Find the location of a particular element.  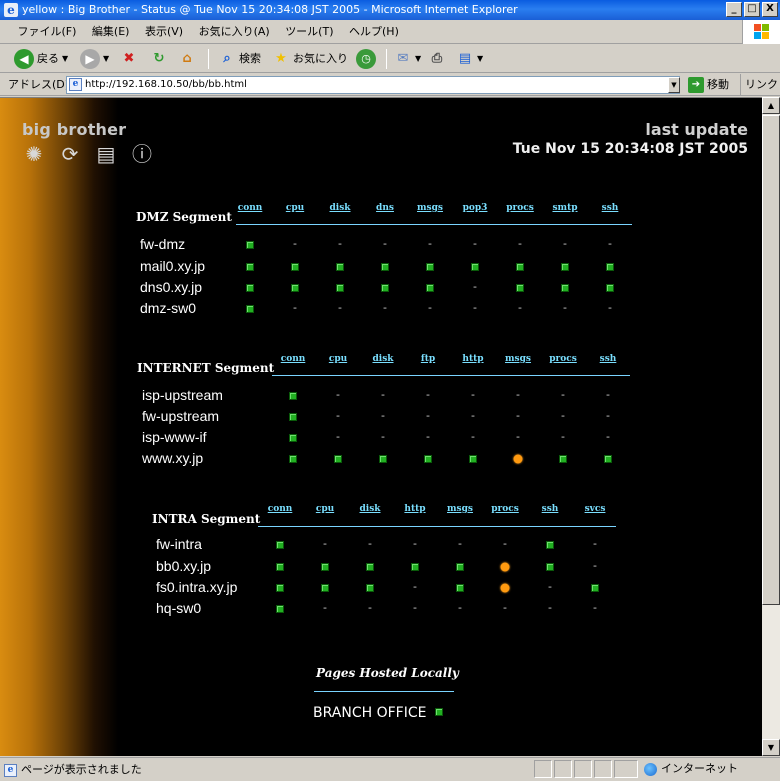

links-button: リンク is located at coordinates (759, 85).